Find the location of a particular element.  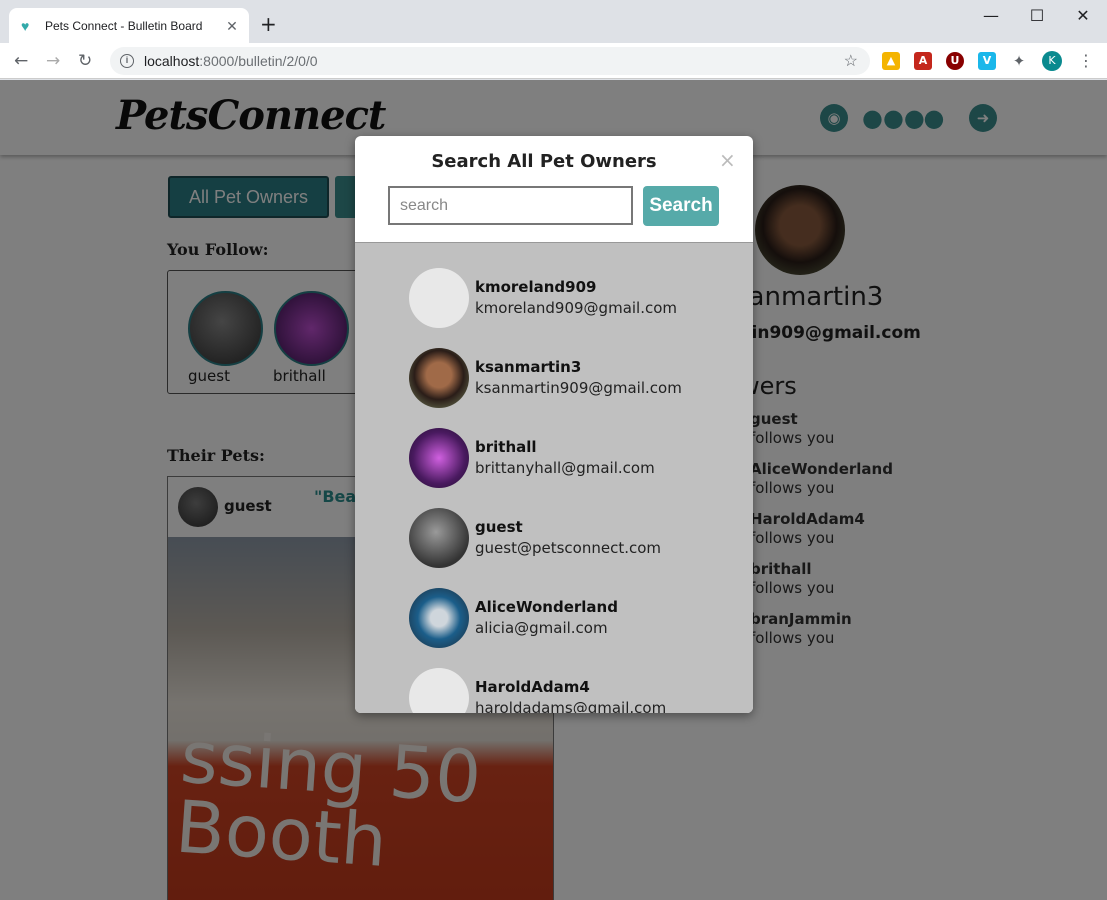

result-email: haroldadams@gmail.com is located at coordinates (571, 706).